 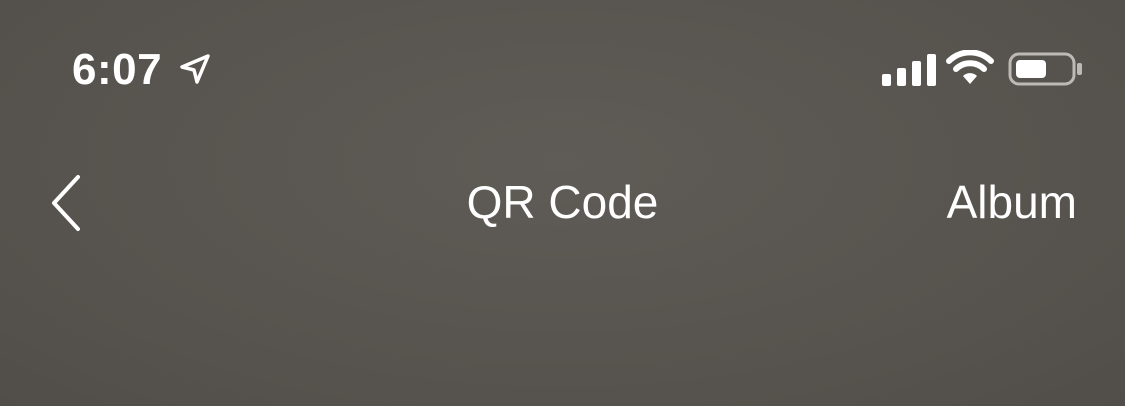 What do you see at coordinates (195, 69) in the screenshot?
I see `location-arrow-icon` at bounding box center [195, 69].